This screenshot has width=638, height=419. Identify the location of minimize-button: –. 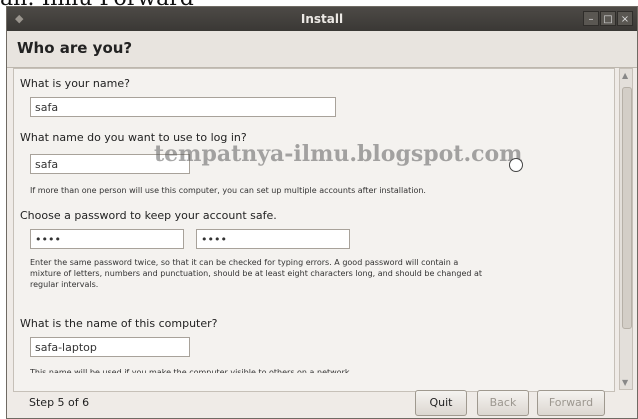
(591, 18).